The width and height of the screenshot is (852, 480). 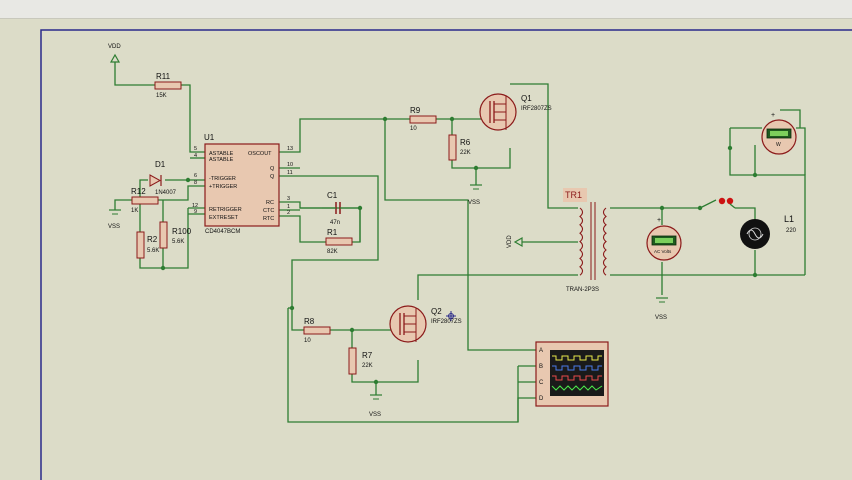 I want to click on svg-text: -TRIGGER, so click(x=222, y=179).